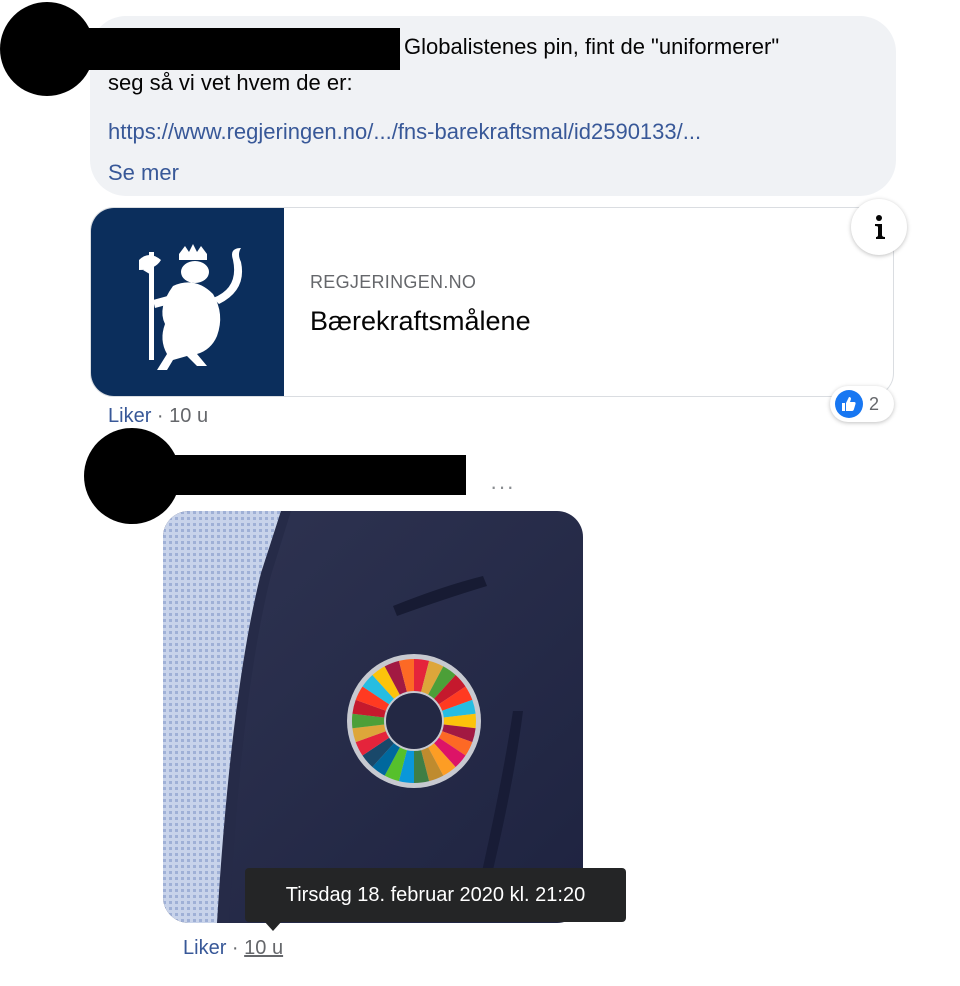  I want to click on more-horizontal-icon: ···, so click(502, 487).